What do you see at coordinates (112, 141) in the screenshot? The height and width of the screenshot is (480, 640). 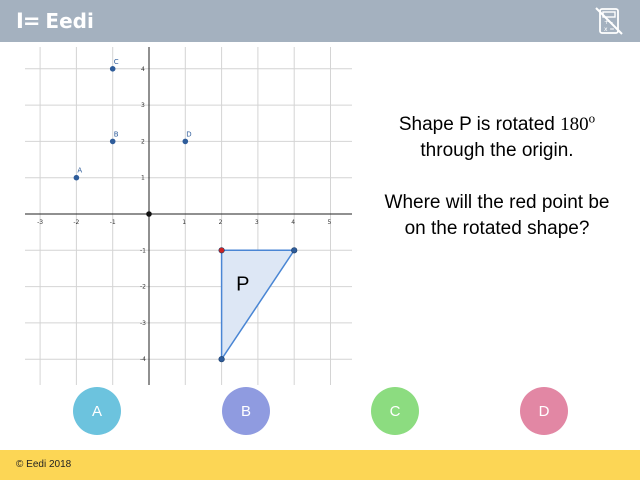 I see `point-b` at bounding box center [112, 141].